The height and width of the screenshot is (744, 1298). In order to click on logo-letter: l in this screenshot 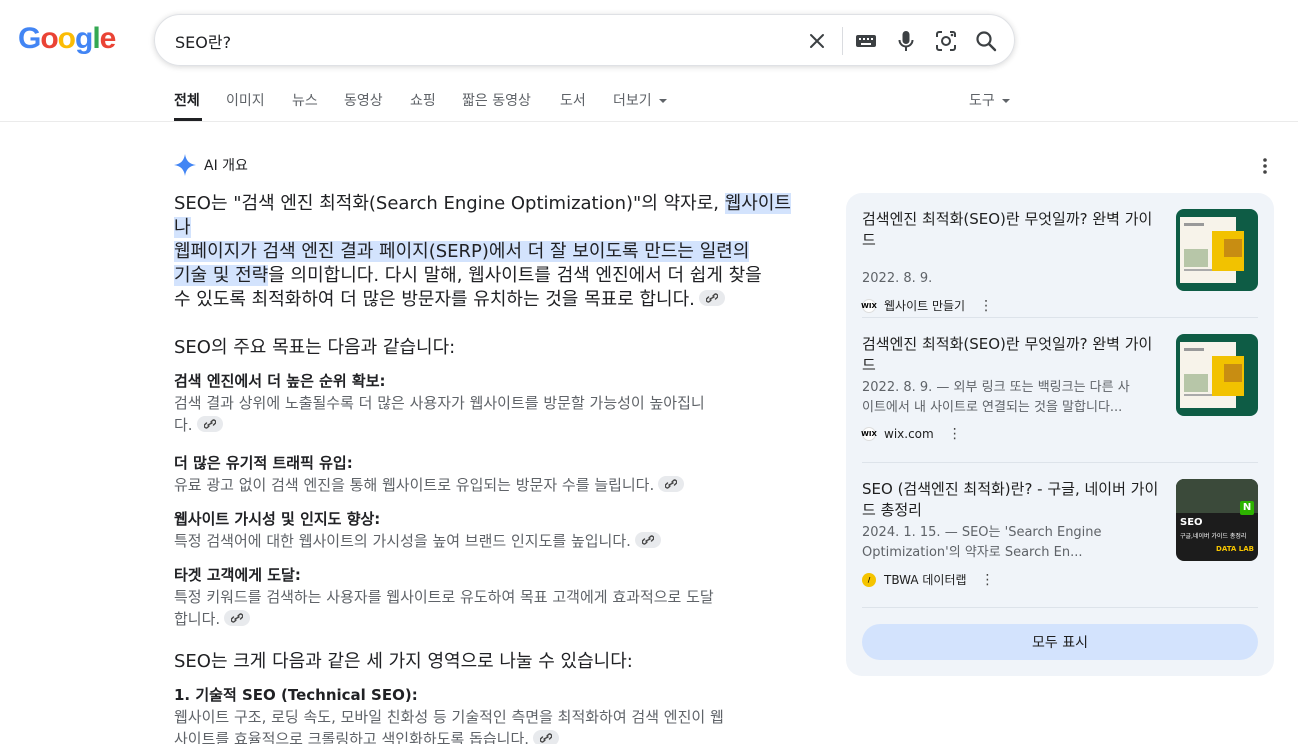, I will do `click(96, 38)`.